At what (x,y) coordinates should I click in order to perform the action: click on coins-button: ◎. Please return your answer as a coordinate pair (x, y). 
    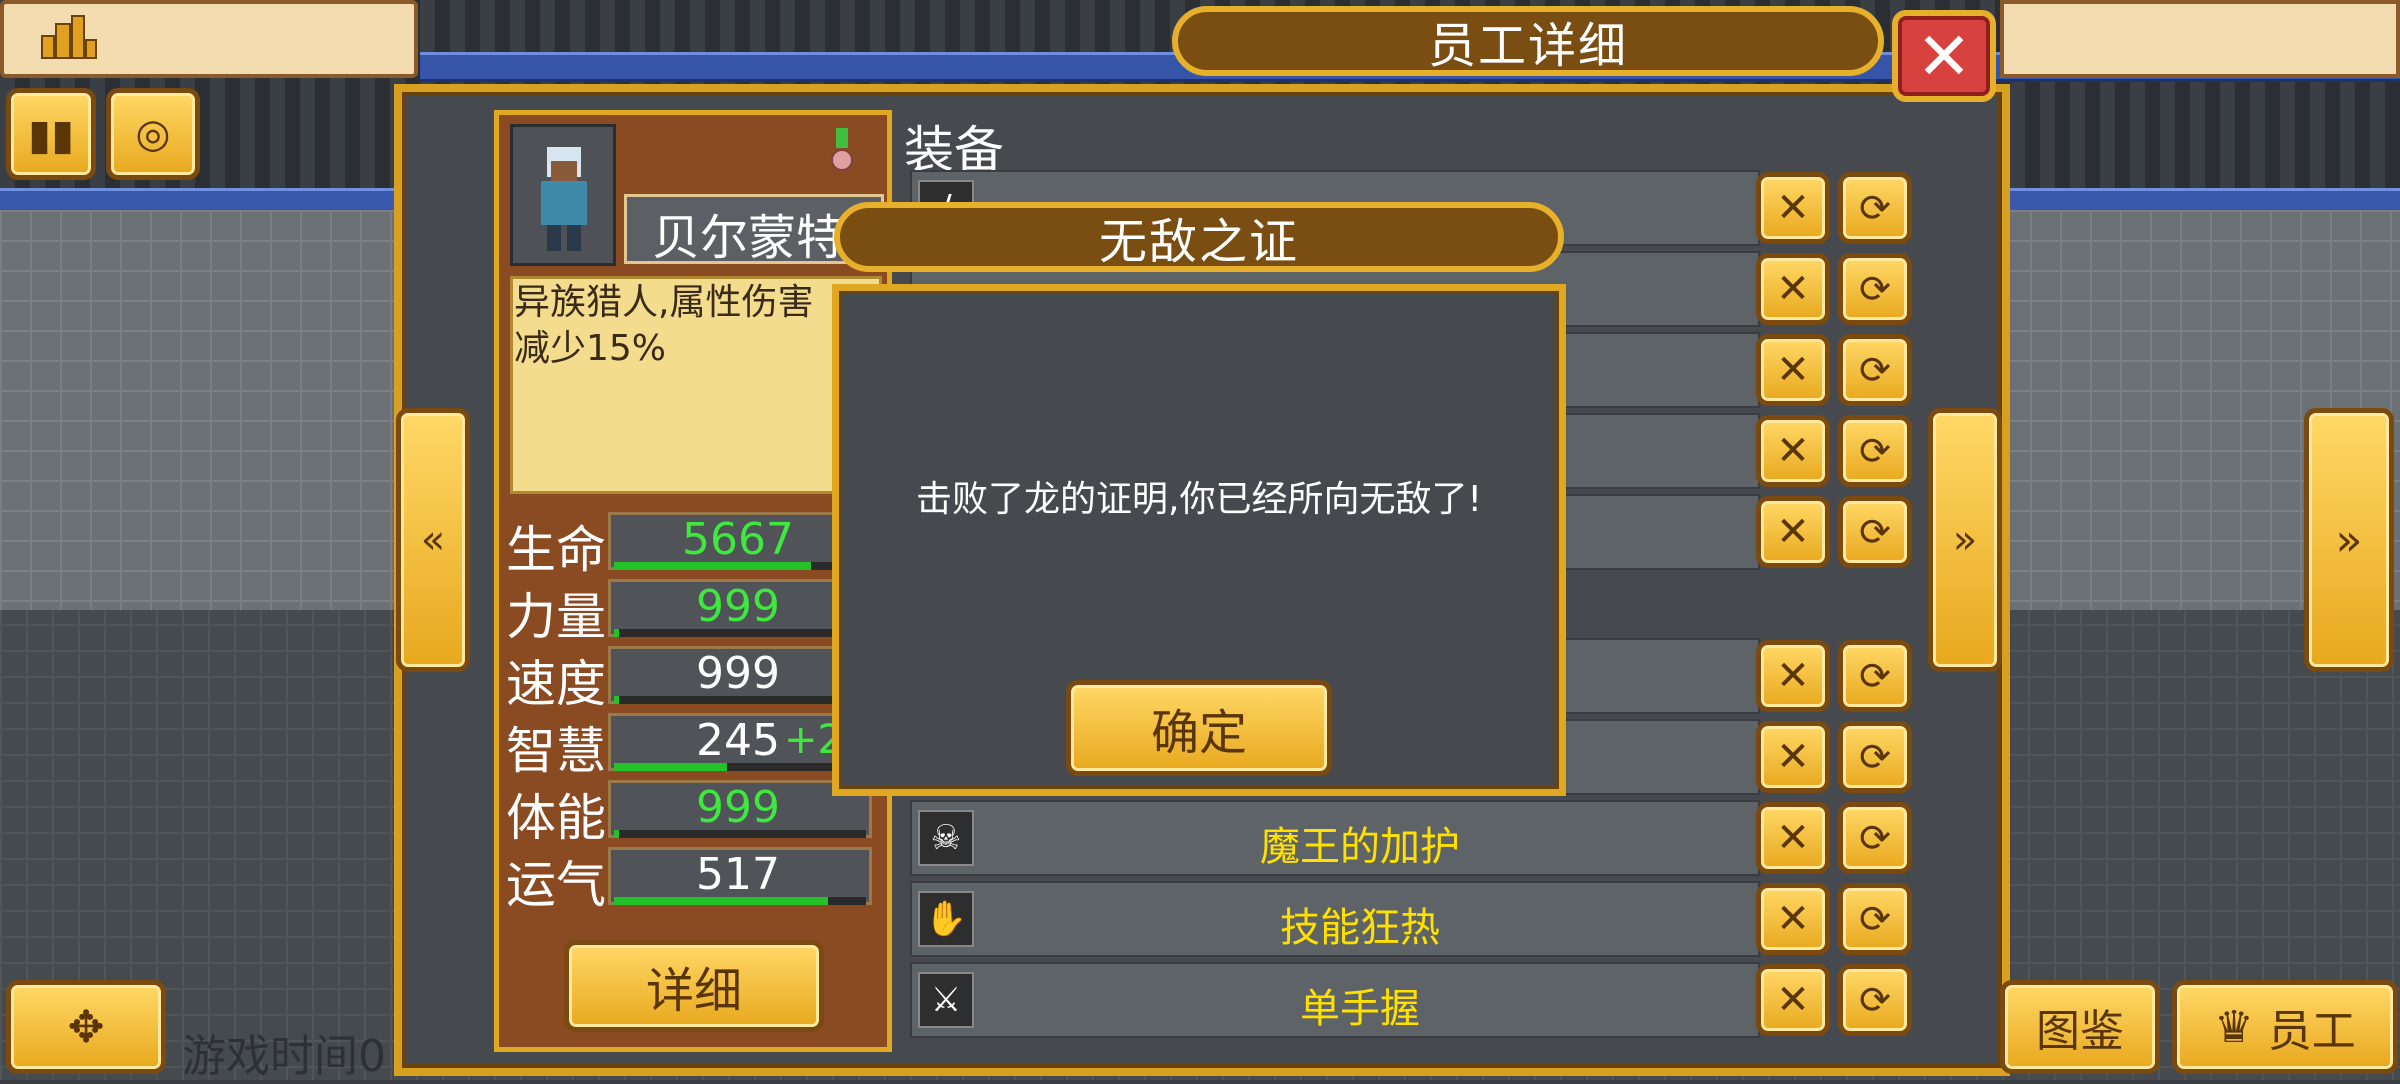
    Looking at the image, I should click on (153, 134).